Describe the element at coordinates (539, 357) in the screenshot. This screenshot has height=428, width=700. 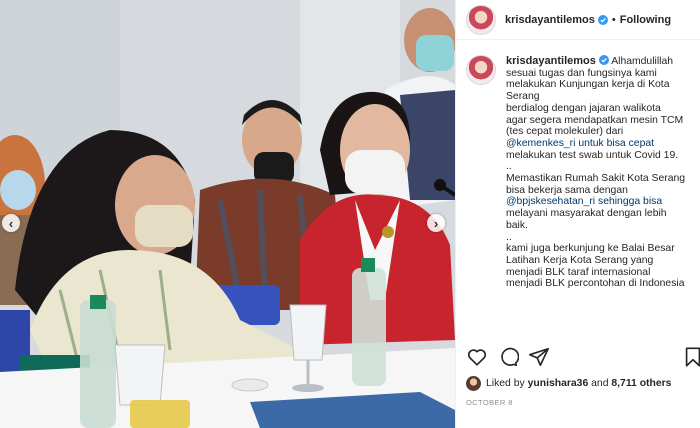
I see `paper-plane-icon` at that location.